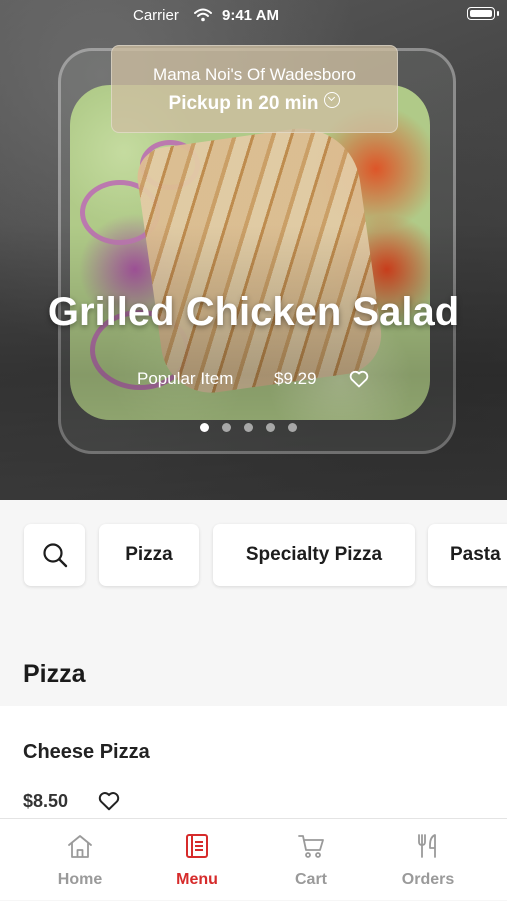 The image size is (507, 901). Describe the element at coordinates (149, 555) in the screenshot. I see `category-chip-pizza: Pizza` at that location.